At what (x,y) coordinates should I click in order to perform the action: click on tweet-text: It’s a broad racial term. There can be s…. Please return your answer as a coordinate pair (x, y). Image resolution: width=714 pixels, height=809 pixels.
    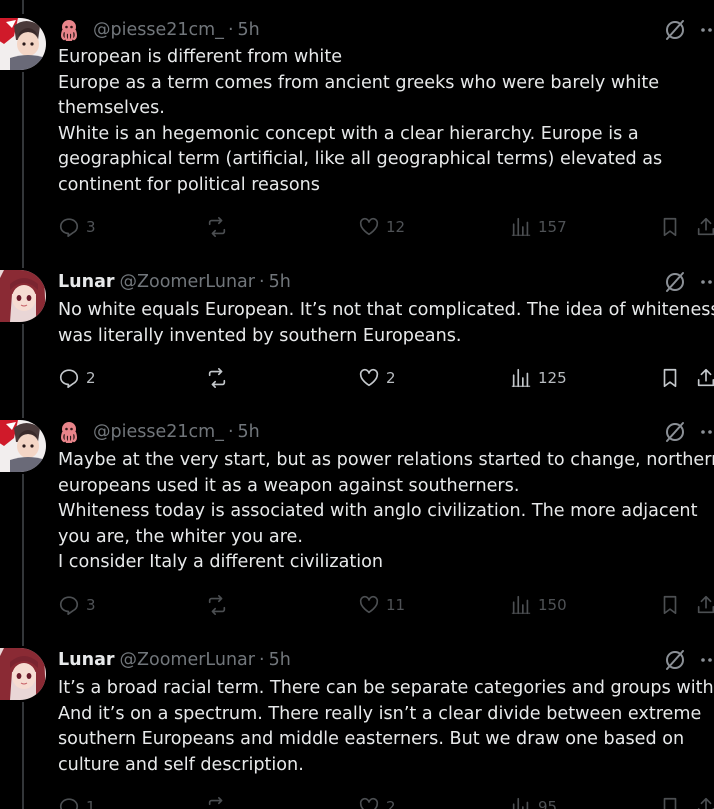
    Looking at the image, I should click on (386, 727).